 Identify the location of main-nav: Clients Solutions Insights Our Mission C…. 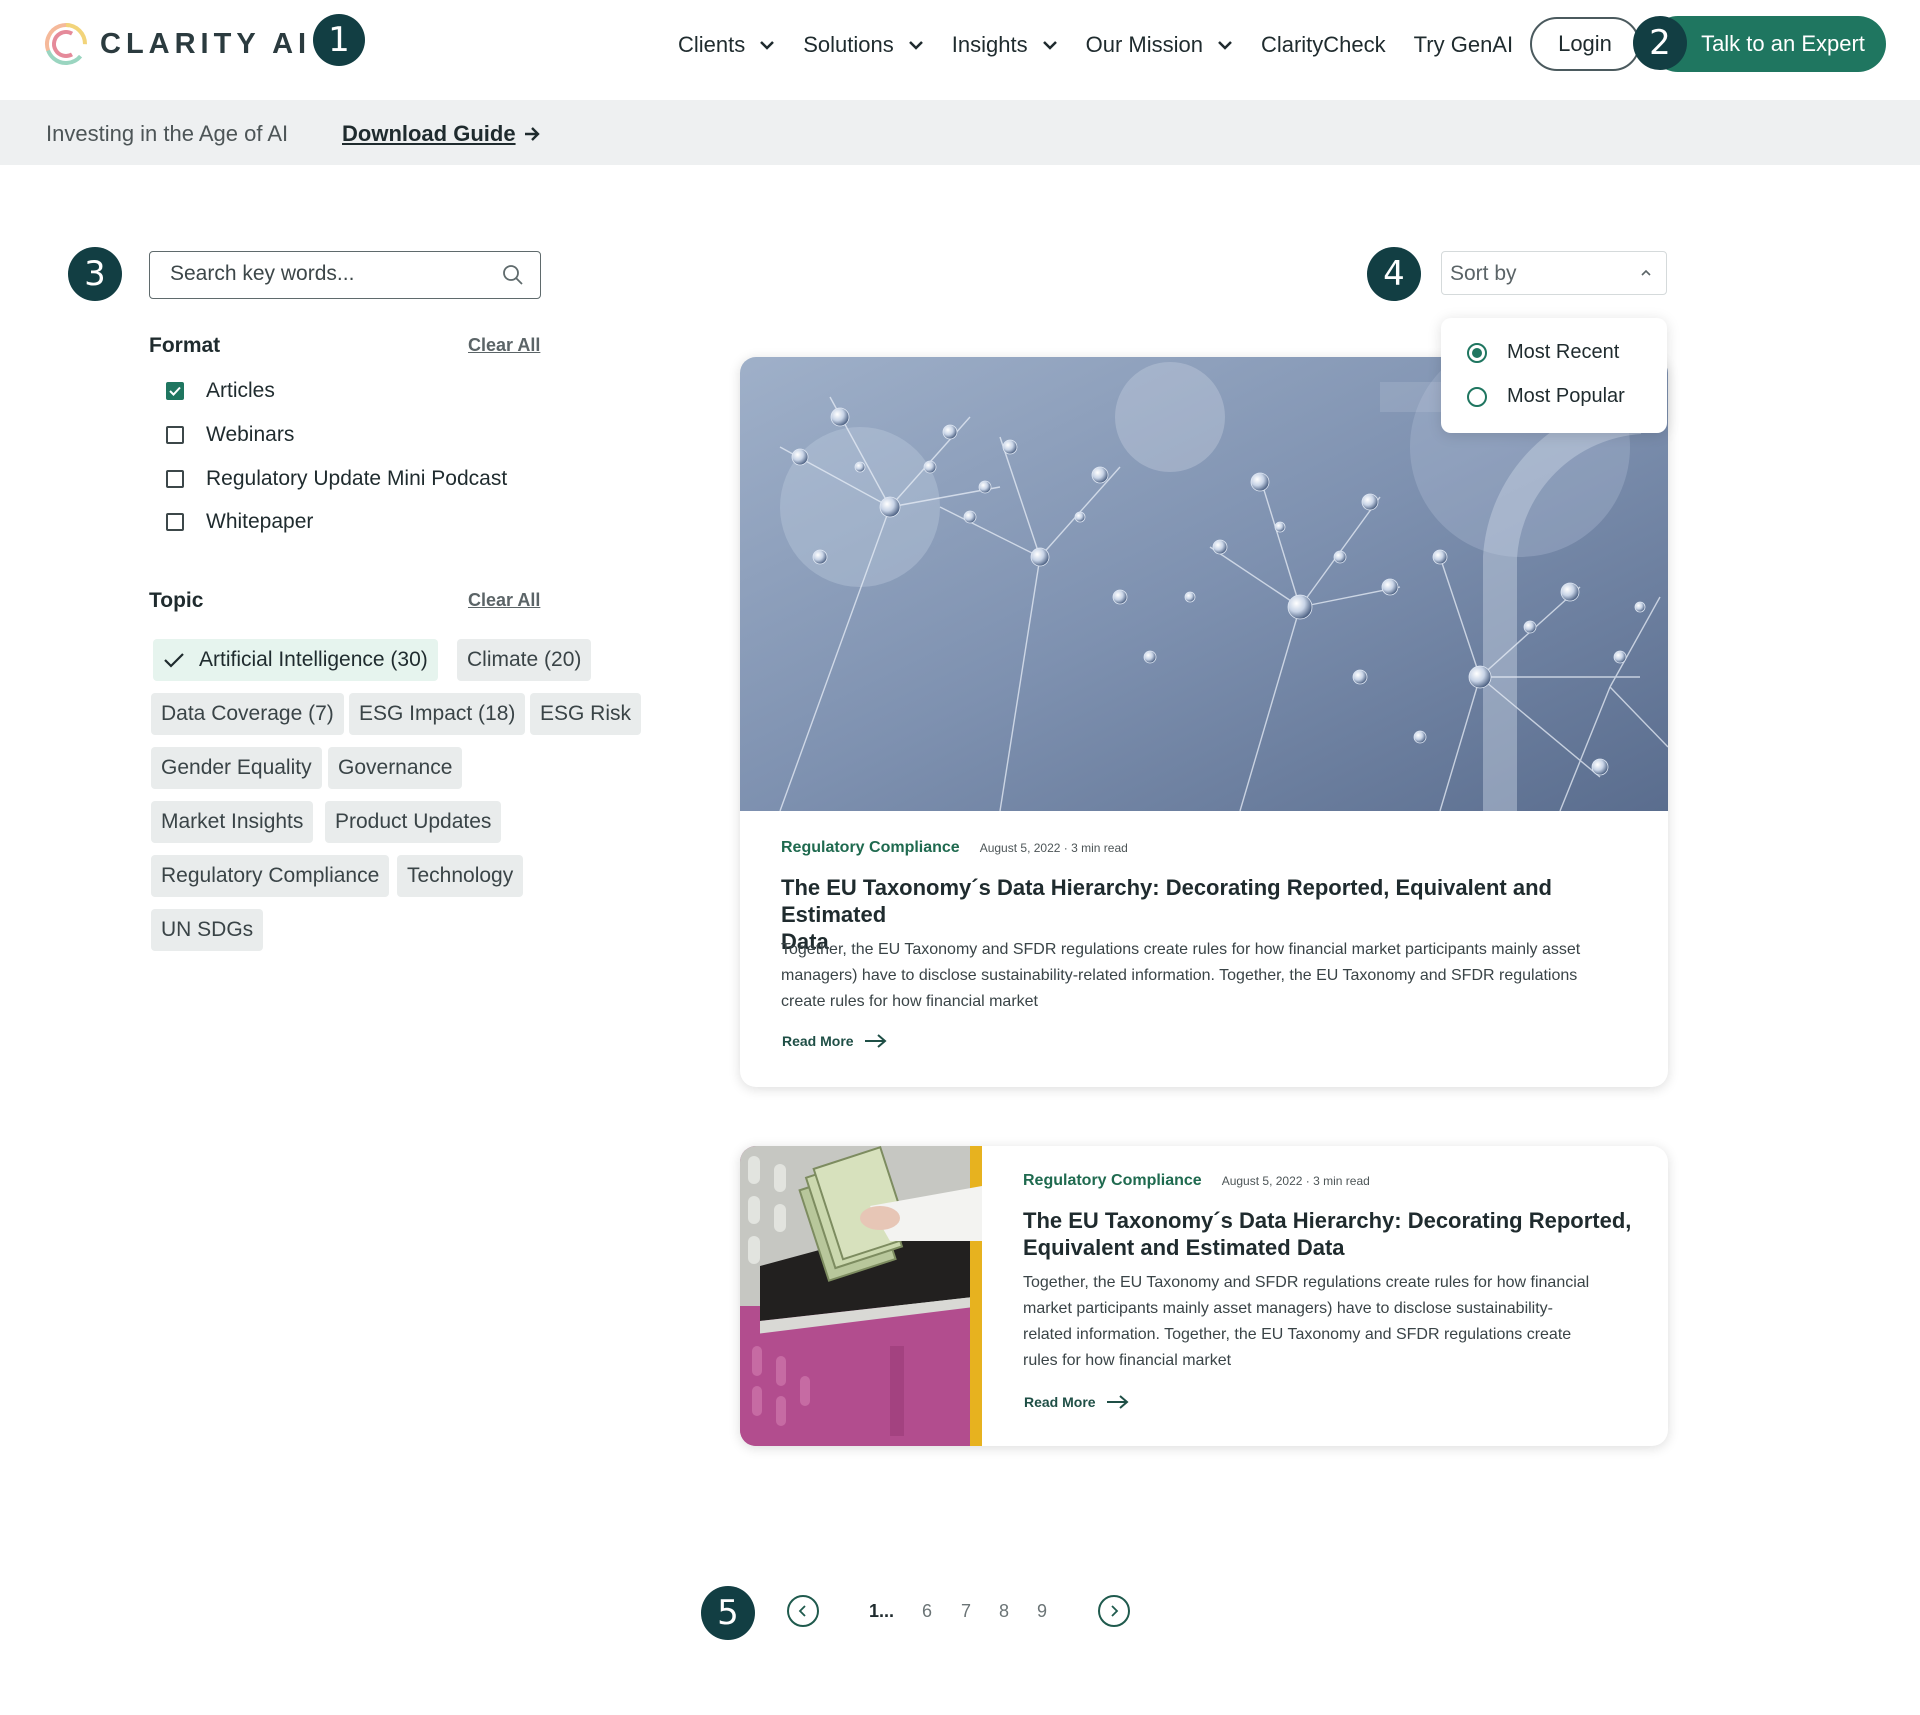
(1109, 45).